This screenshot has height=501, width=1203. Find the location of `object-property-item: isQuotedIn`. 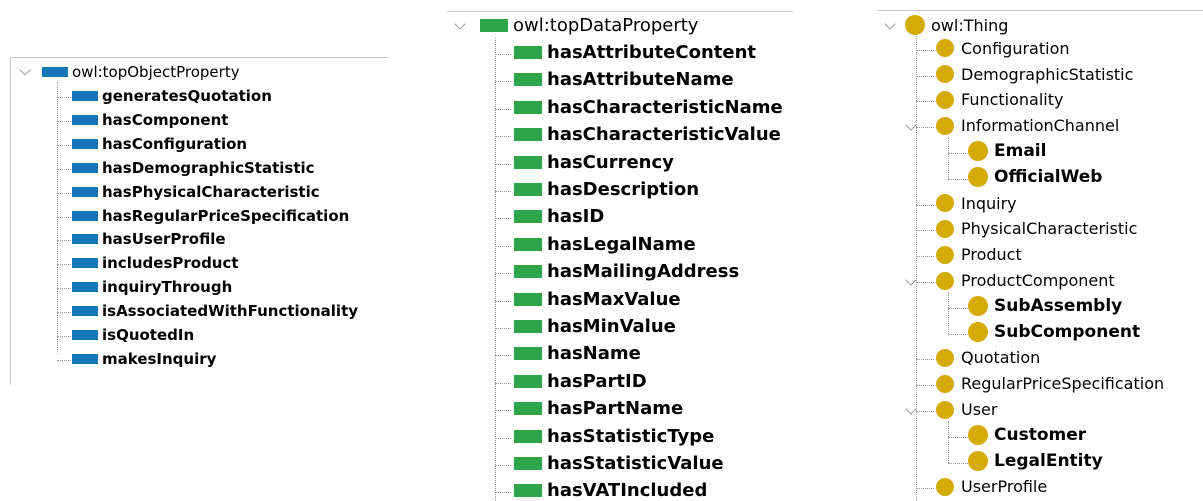

object-property-item: isQuotedIn is located at coordinates (133, 335).